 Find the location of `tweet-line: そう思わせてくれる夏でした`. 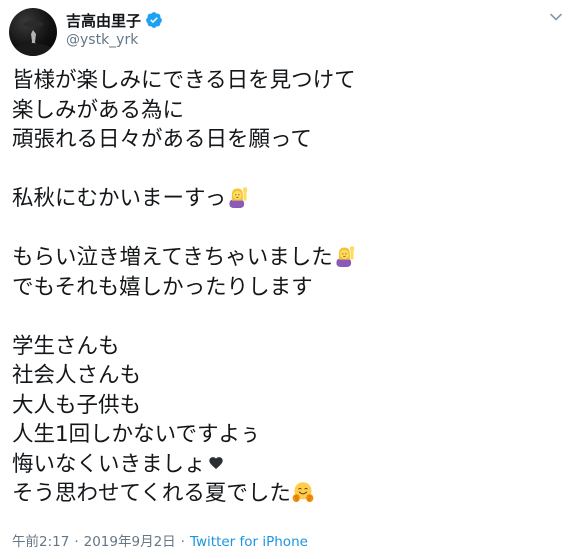

tweet-line: そう思わせてくれる夏でした is located at coordinates (292, 494).